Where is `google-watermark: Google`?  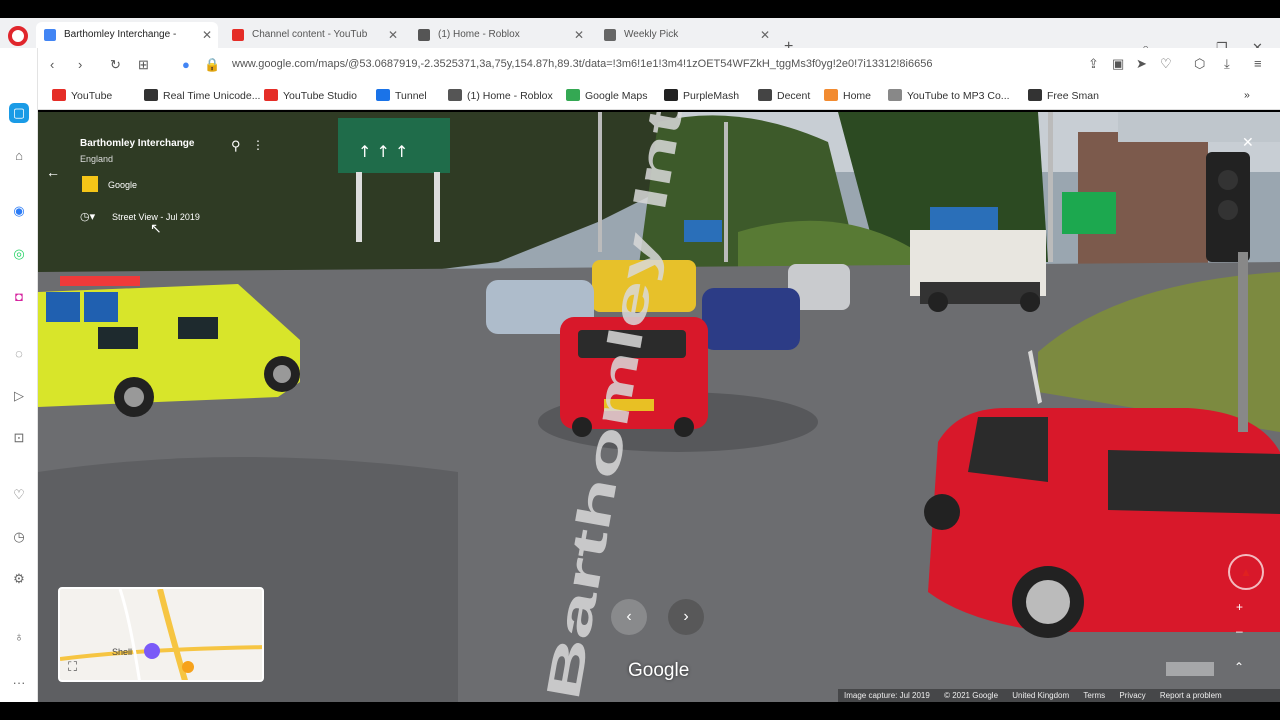 google-watermark: Google is located at coordinates (659, 670).